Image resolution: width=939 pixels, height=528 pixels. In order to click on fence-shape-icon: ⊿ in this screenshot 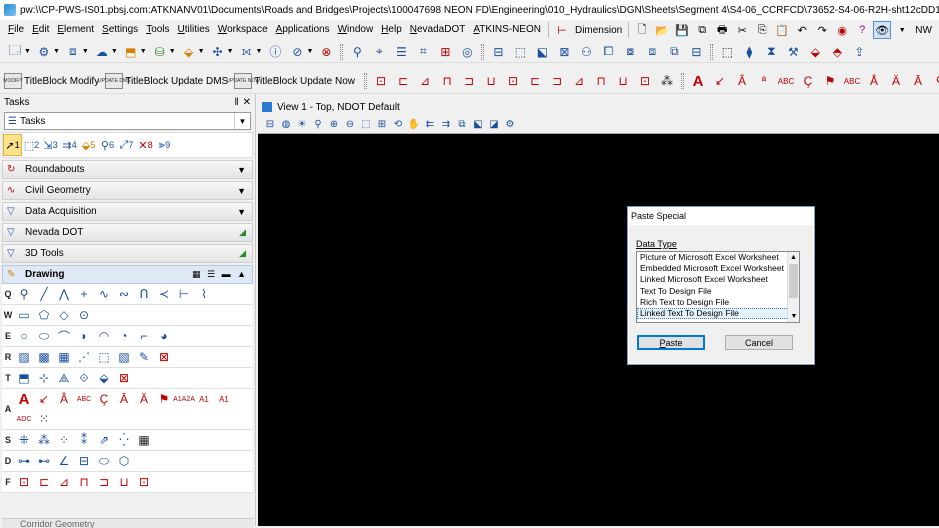, I will do `click(64, 482)`.